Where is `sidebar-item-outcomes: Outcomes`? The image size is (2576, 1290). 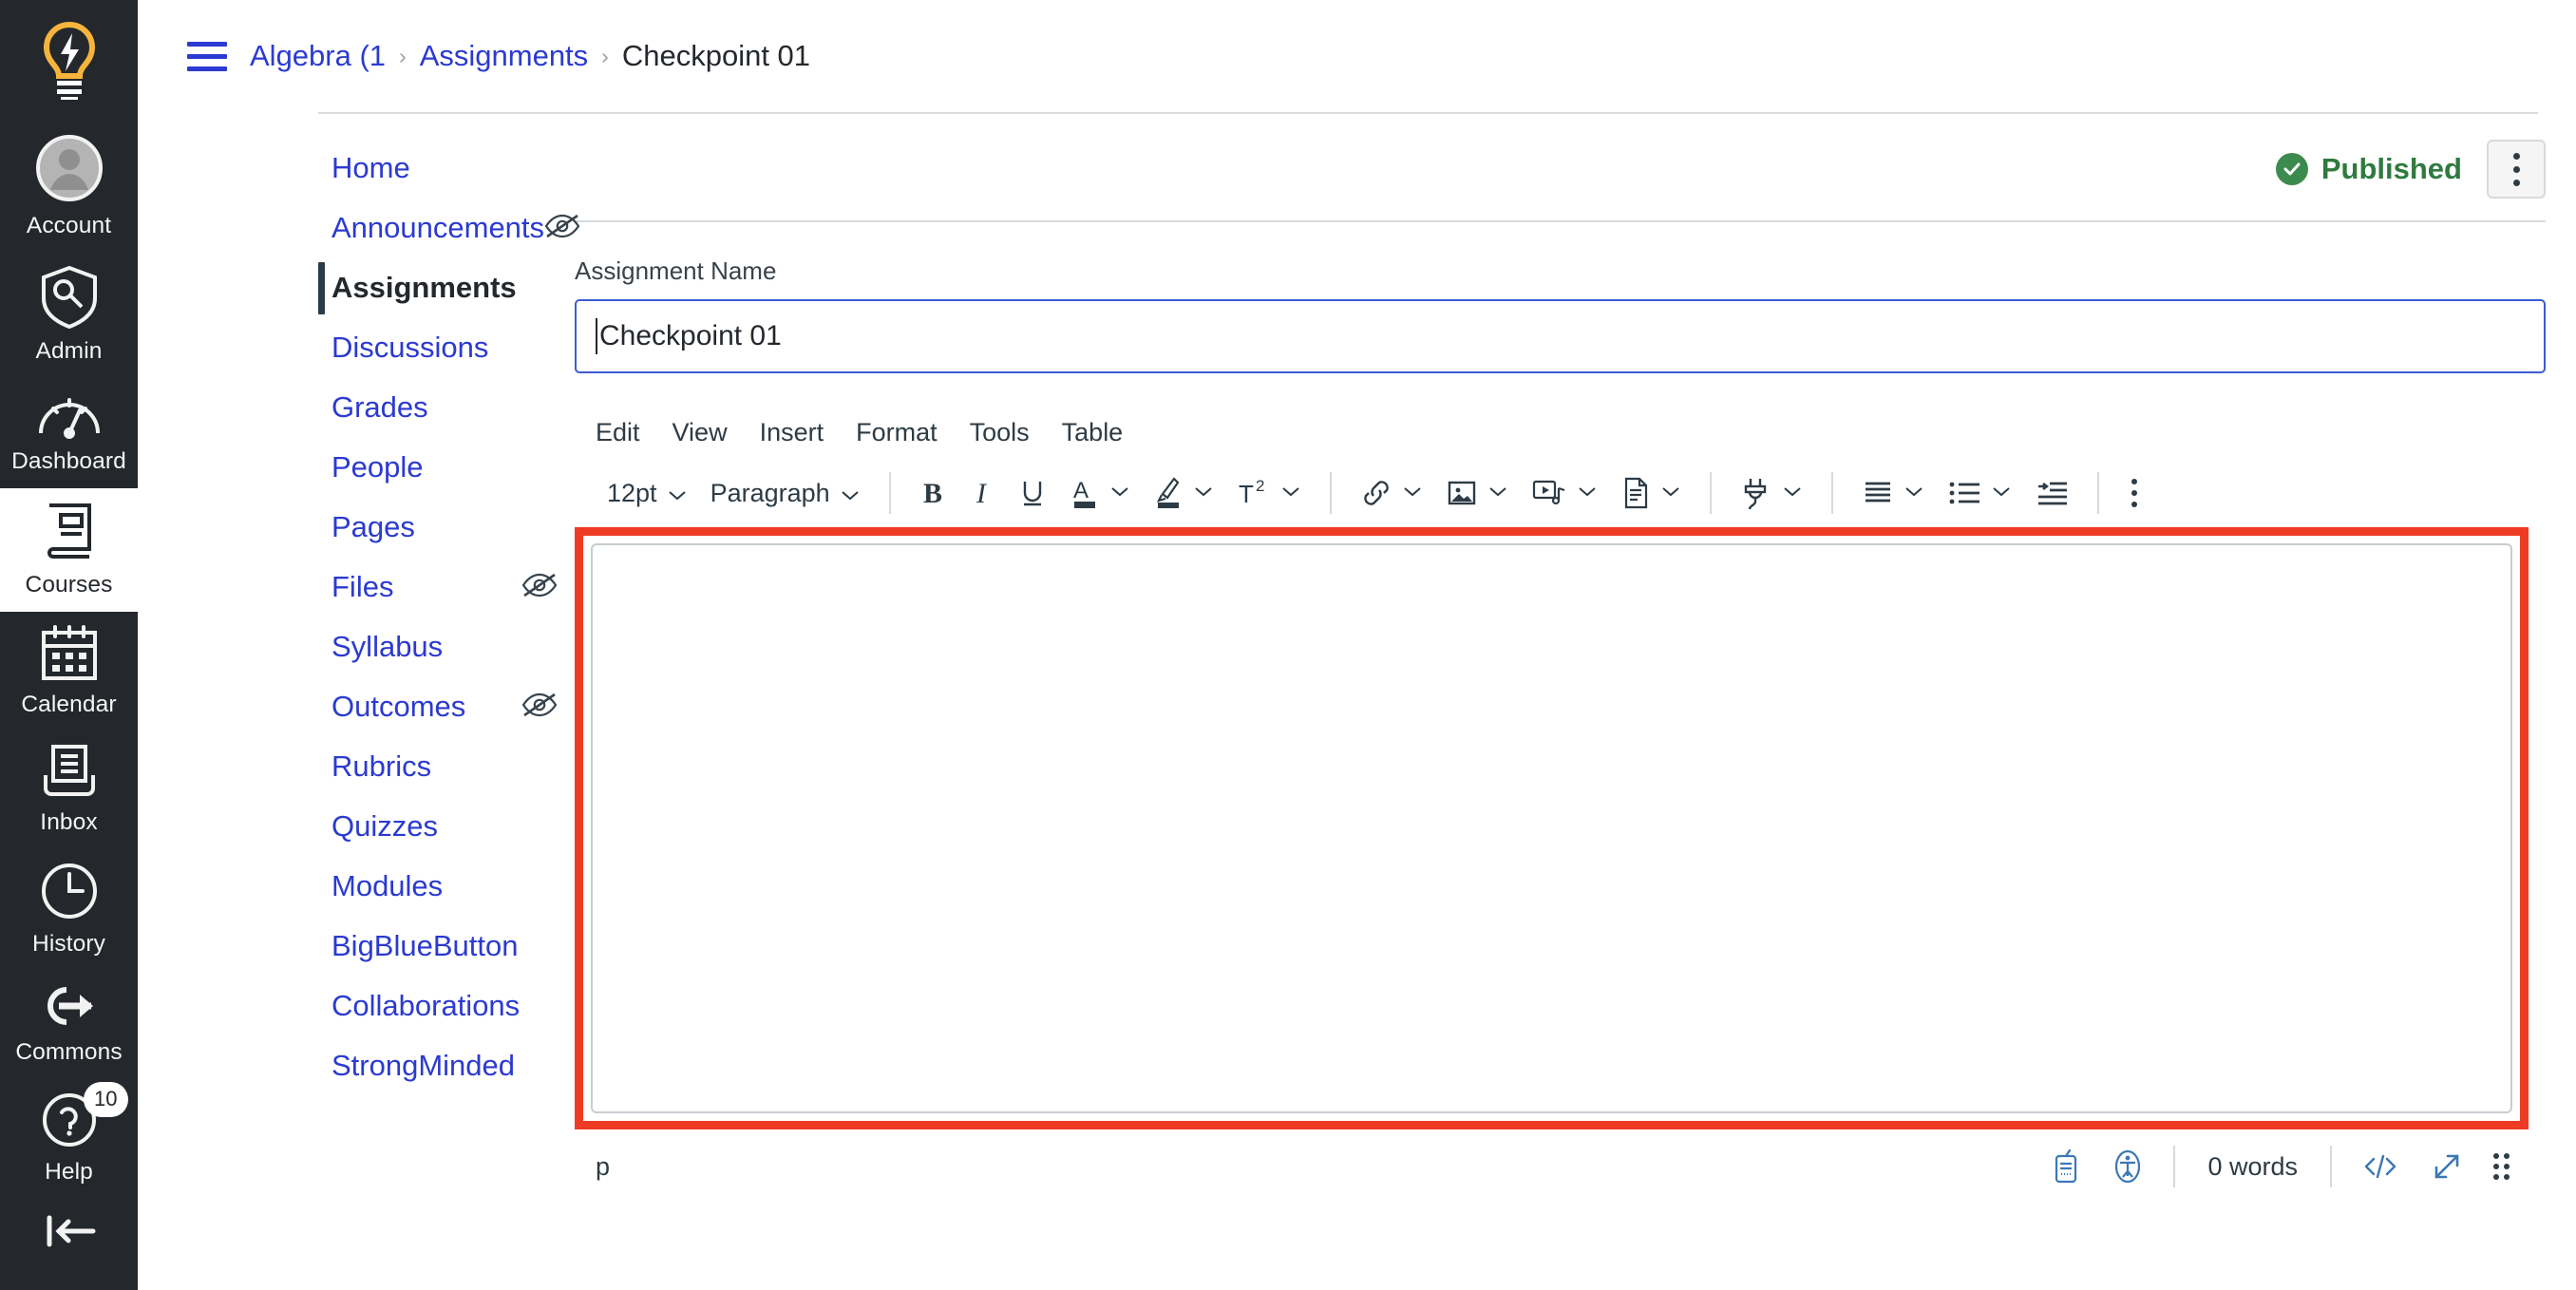 sidebar-item-outcomes: Outcomes is located at coordinates (446, 707).